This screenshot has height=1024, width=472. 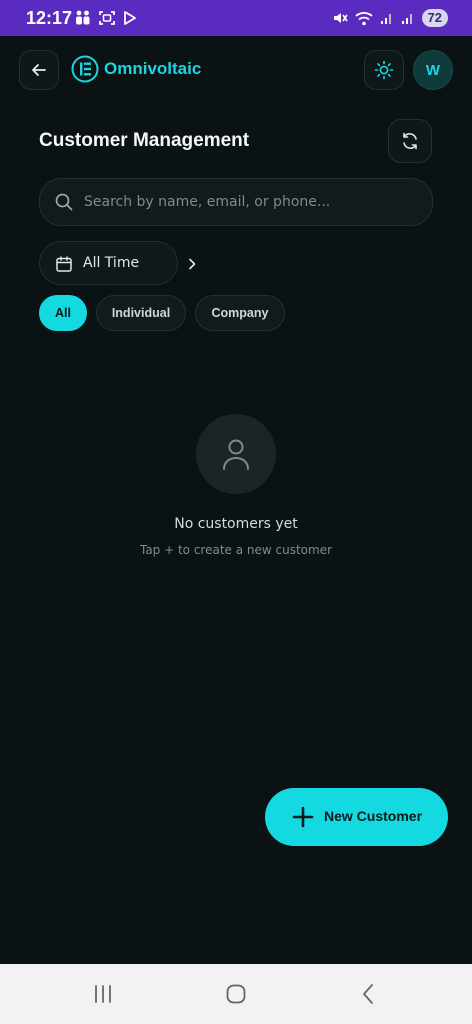 I want to click on search-input, so click(x=254, y=202).